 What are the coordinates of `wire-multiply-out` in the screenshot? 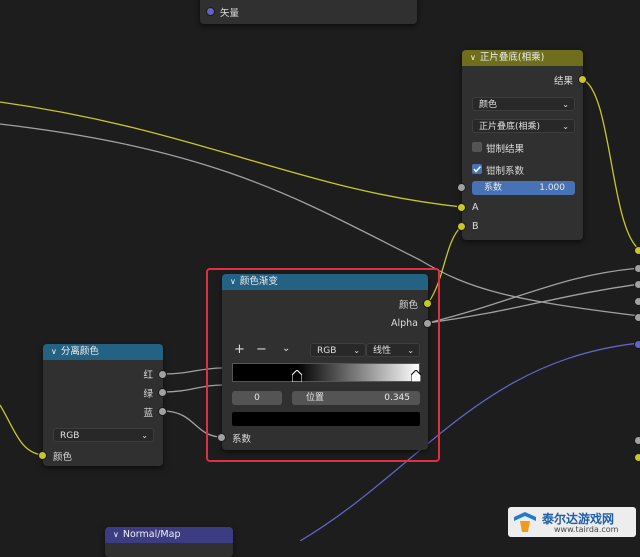 It's located at (610, 164).